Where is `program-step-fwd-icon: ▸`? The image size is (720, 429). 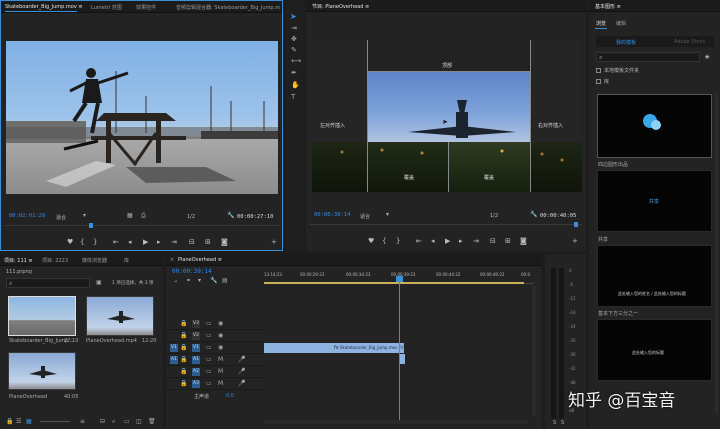
program-step-fwd-icon: ▸ is located at coordinates (461, 241).